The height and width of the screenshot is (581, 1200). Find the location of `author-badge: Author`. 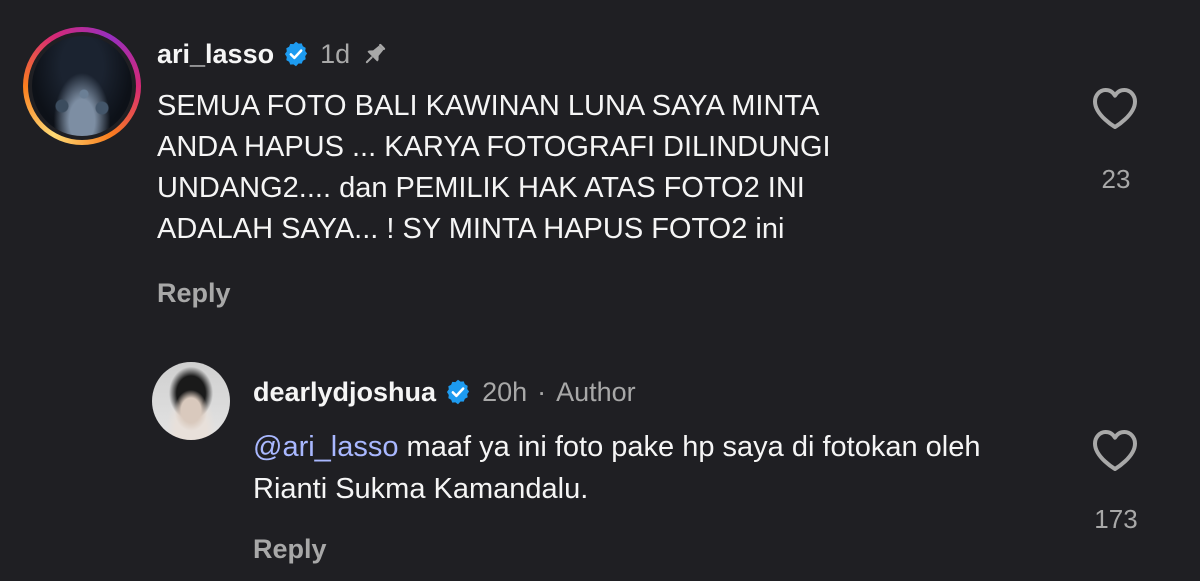

author-badge: Author is located at coordinates (596, 391).